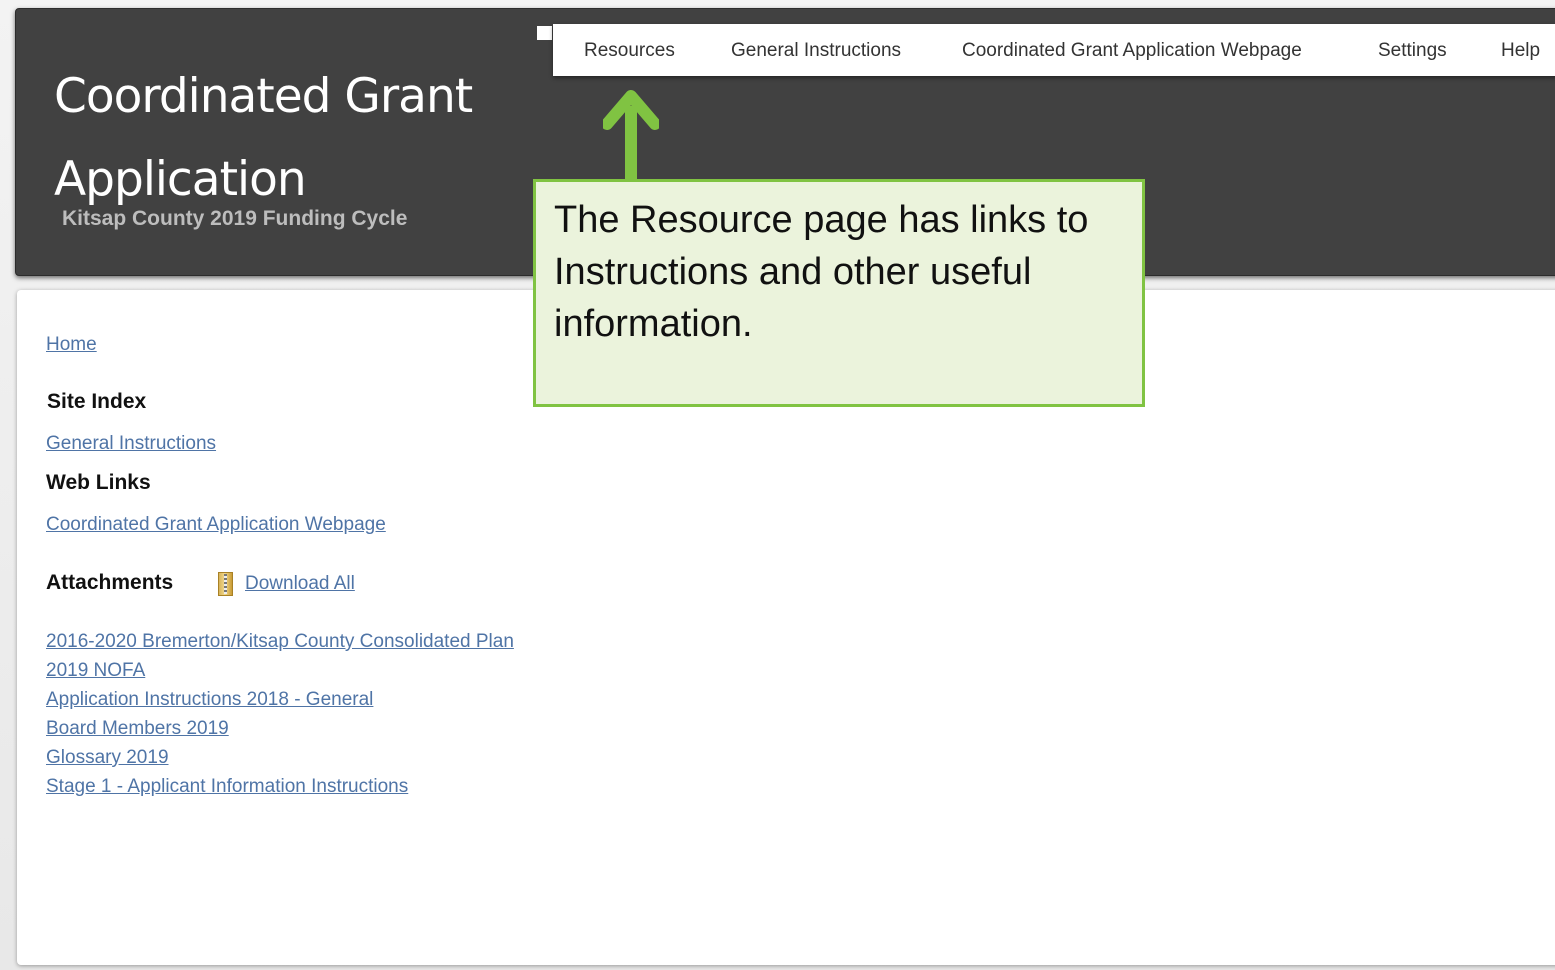 The image size is (1555, 970). Describe the element at coordinates (263, 138) in the screenshot. I see `site-title: Coordinated Grant Application` at that location.